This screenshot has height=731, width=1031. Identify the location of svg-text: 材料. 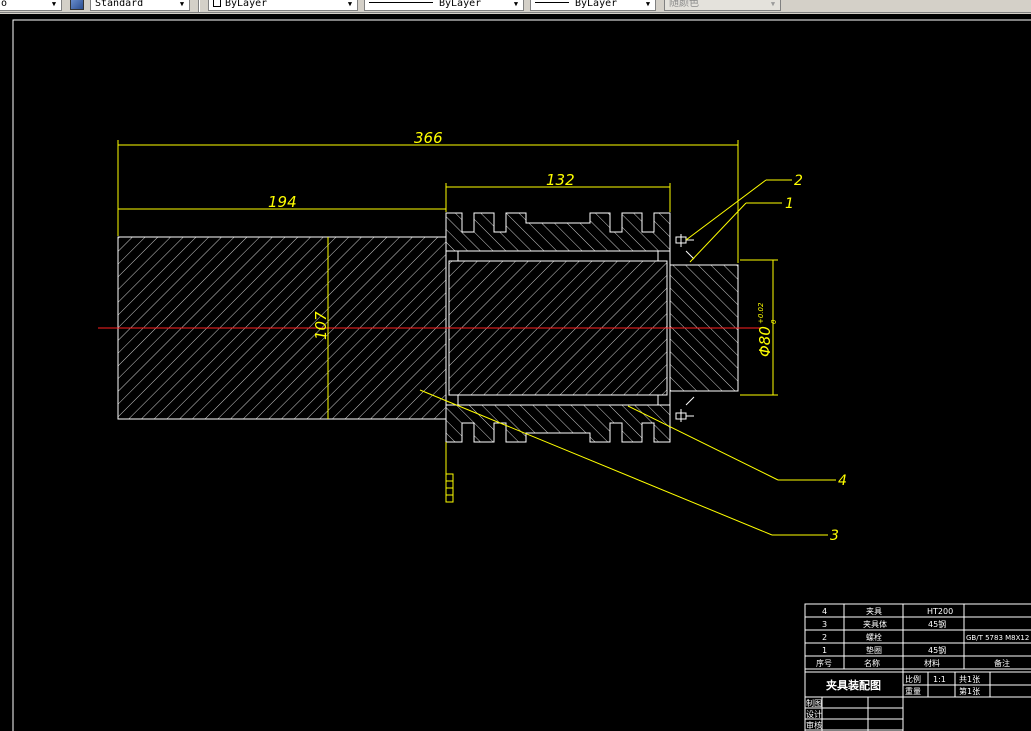
(932, 663).